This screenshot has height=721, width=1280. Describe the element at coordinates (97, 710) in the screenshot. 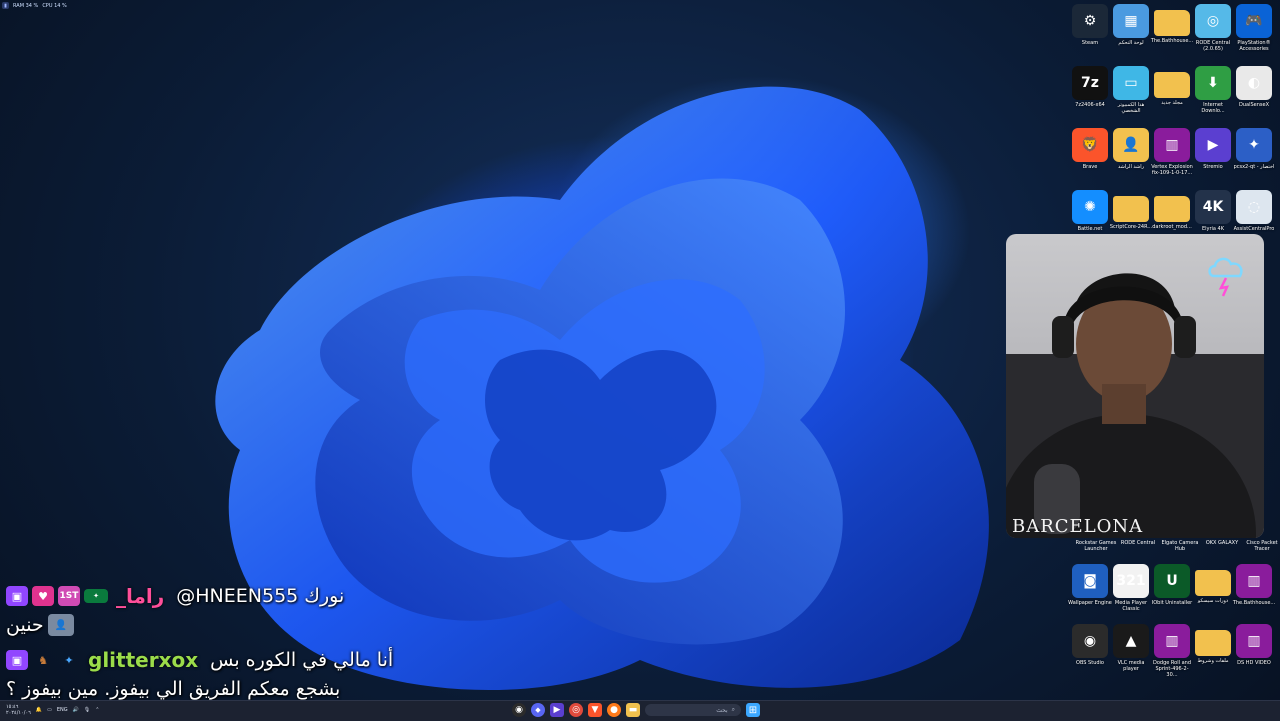

I see `chevron-up-icon: ⌃` at that location.